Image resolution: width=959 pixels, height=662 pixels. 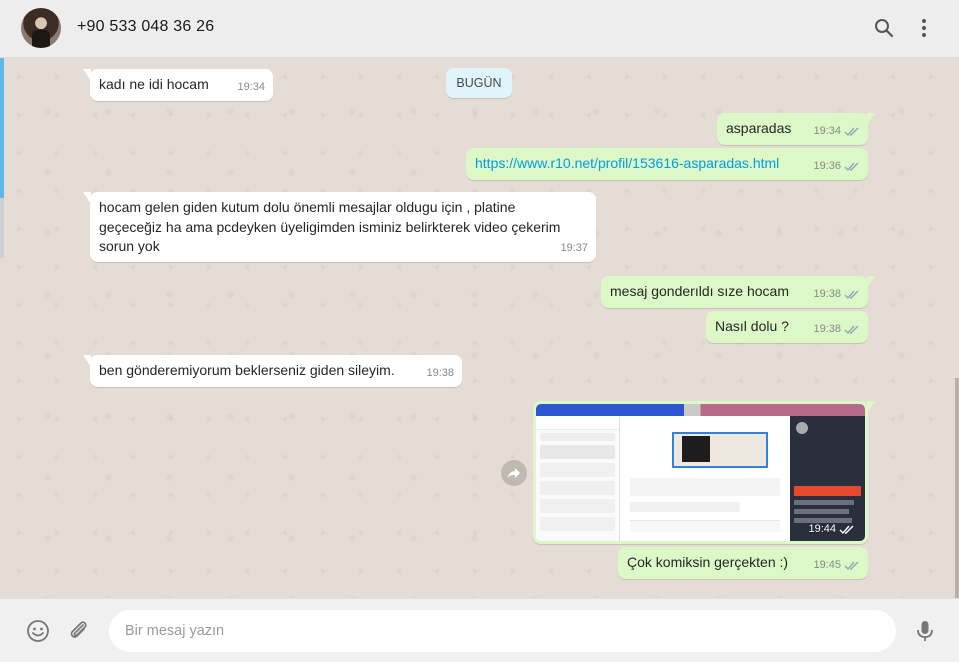 What do you see at coordinates (827, 564) in the screenshot?
I see `message-time: 19:45` at bounding box center [827, 564].